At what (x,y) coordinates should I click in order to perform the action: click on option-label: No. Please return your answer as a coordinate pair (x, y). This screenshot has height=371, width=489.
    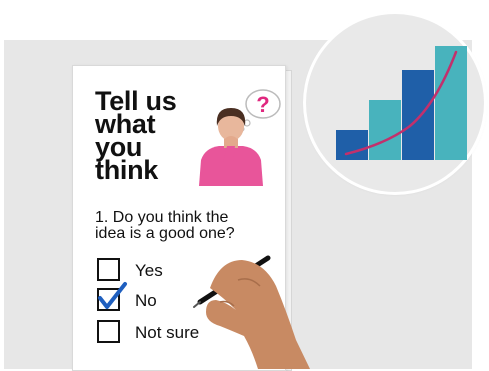
    Looking at the image, I should click on (146, 300).